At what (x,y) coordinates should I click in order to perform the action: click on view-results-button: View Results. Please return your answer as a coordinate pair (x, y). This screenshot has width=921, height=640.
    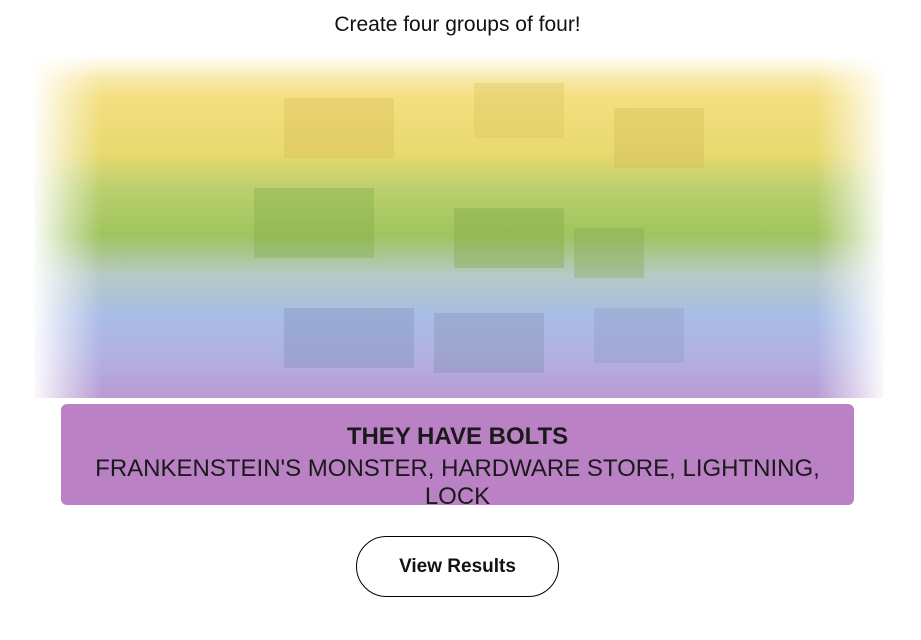
    Looking at the image, I should click on (457, 566).